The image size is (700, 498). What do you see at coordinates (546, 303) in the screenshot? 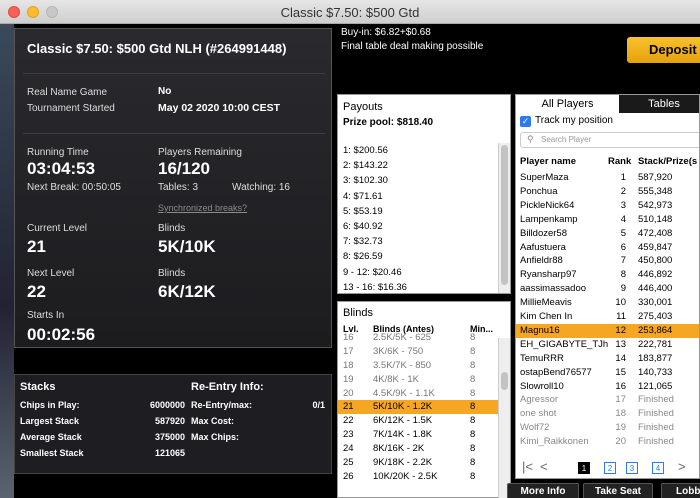
I see `player-name: MillieMeavis` at bounding box center [546, 303].